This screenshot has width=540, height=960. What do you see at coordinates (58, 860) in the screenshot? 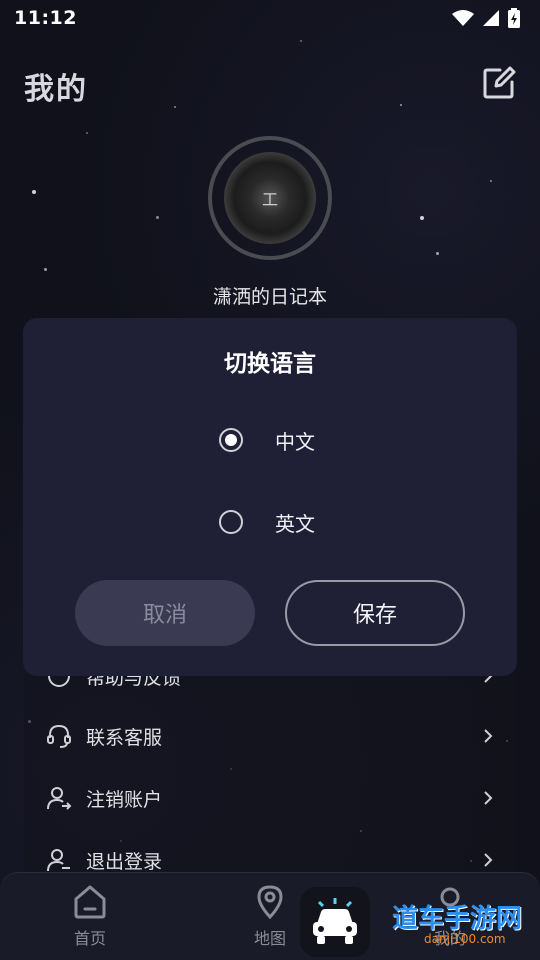
I see `user-logout-icon` at bounding box center [58, 860].